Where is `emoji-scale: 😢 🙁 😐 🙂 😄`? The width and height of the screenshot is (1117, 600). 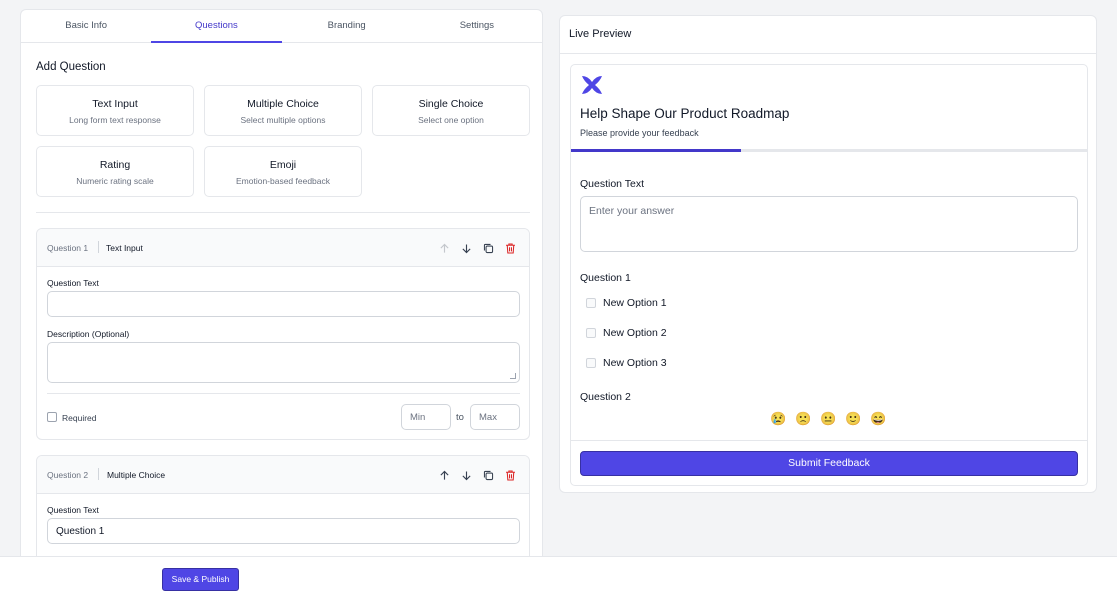
emoji-scale: 😢 🙁 😐 🙂 😄 is located at coordinates (828, 419).